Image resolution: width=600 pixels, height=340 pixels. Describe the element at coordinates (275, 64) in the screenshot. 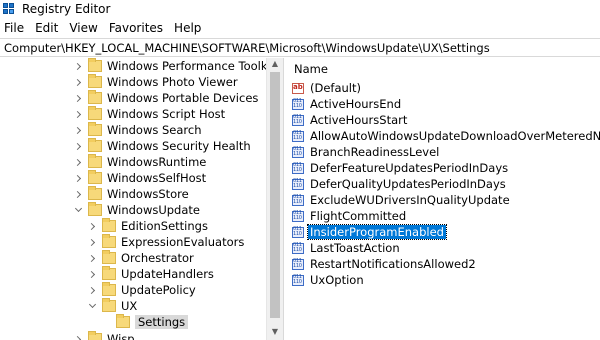

I see `scroll-up-icon: ▲` at that location.